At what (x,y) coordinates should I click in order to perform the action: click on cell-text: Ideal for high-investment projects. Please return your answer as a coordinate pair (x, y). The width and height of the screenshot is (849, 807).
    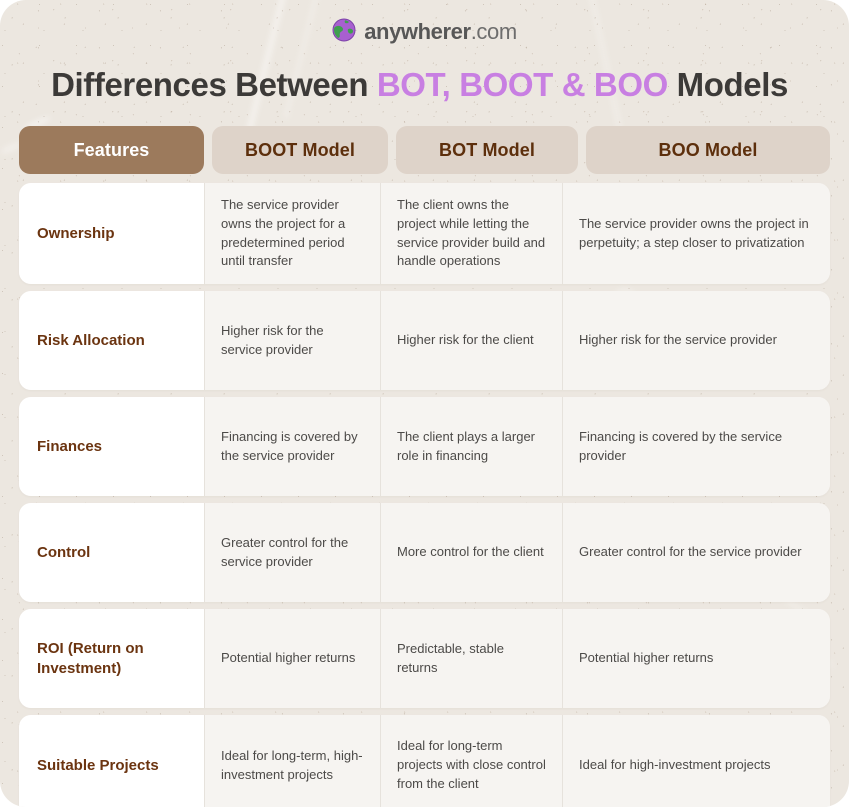
    Looking at the image, I should click on (675, 765).